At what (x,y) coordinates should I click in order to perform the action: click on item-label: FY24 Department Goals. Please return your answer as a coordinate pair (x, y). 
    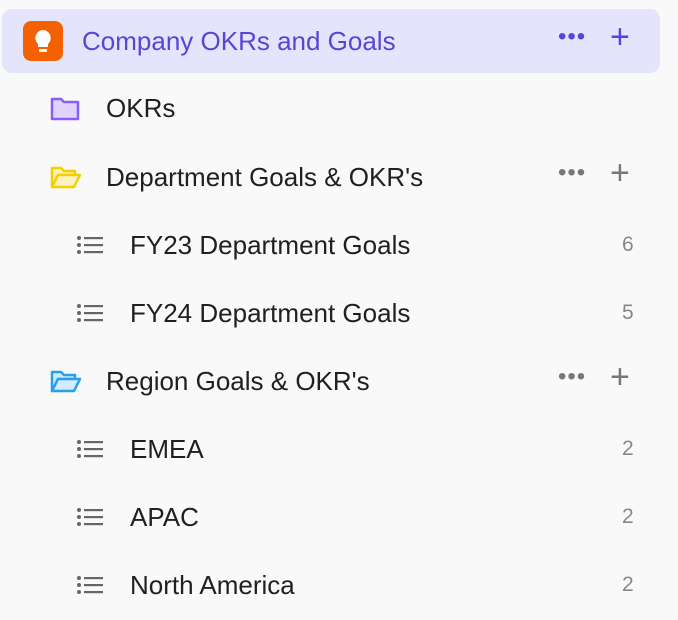
    Looking at the image, I should click on (270, 312).